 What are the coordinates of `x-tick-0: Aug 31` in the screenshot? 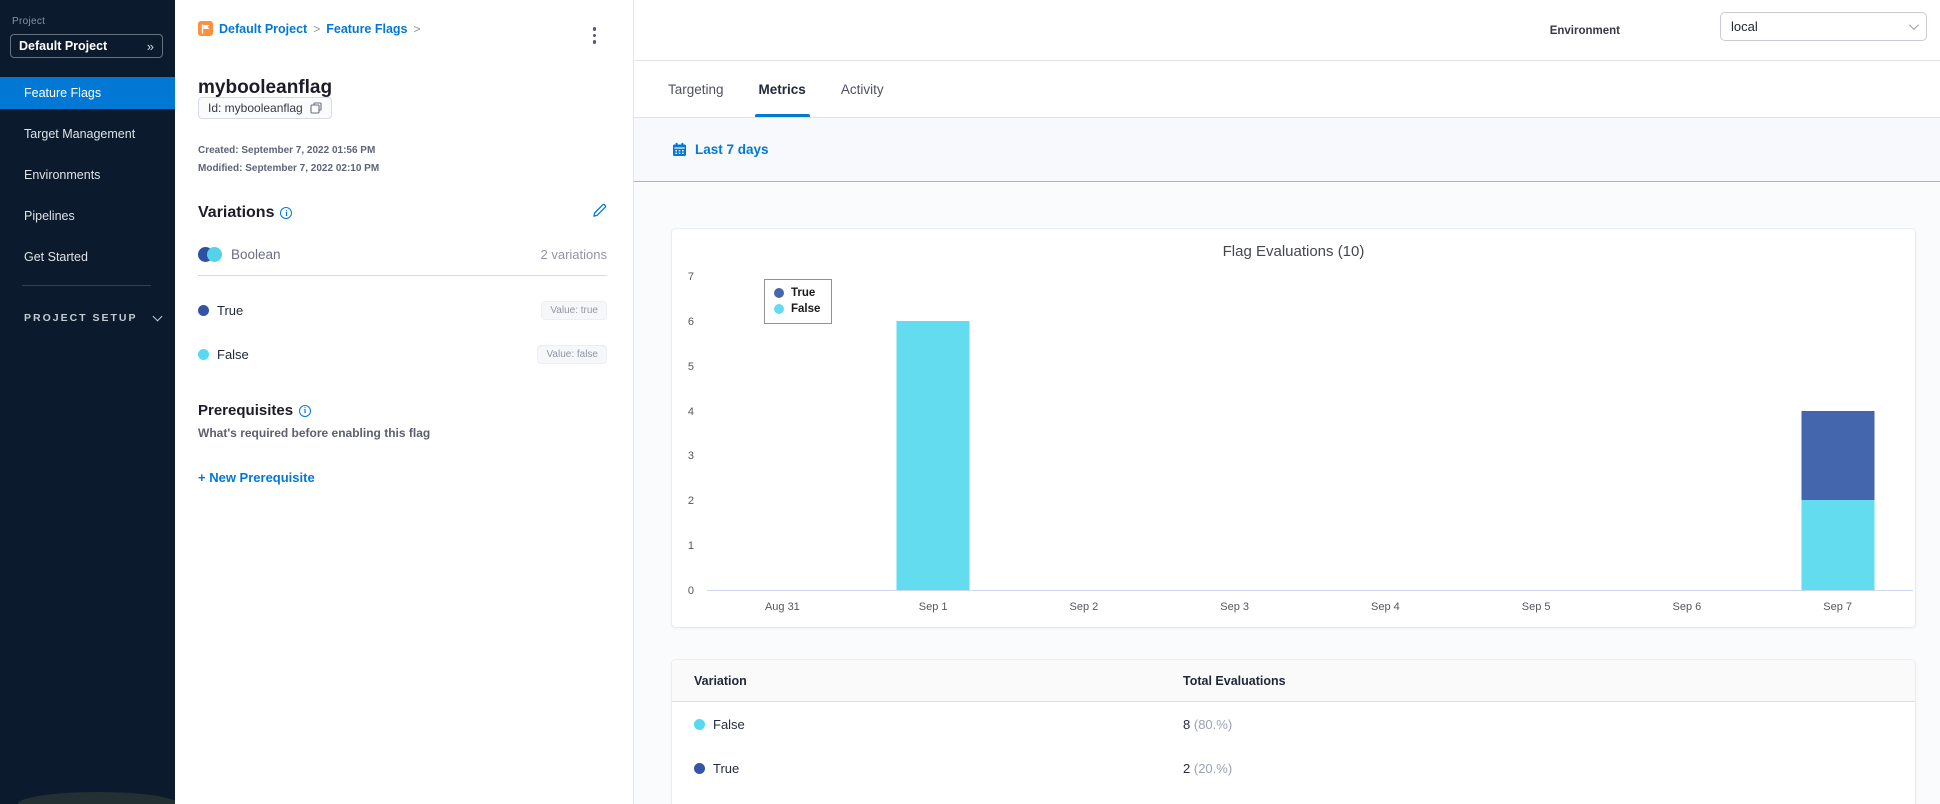 It's located at (782, 607).